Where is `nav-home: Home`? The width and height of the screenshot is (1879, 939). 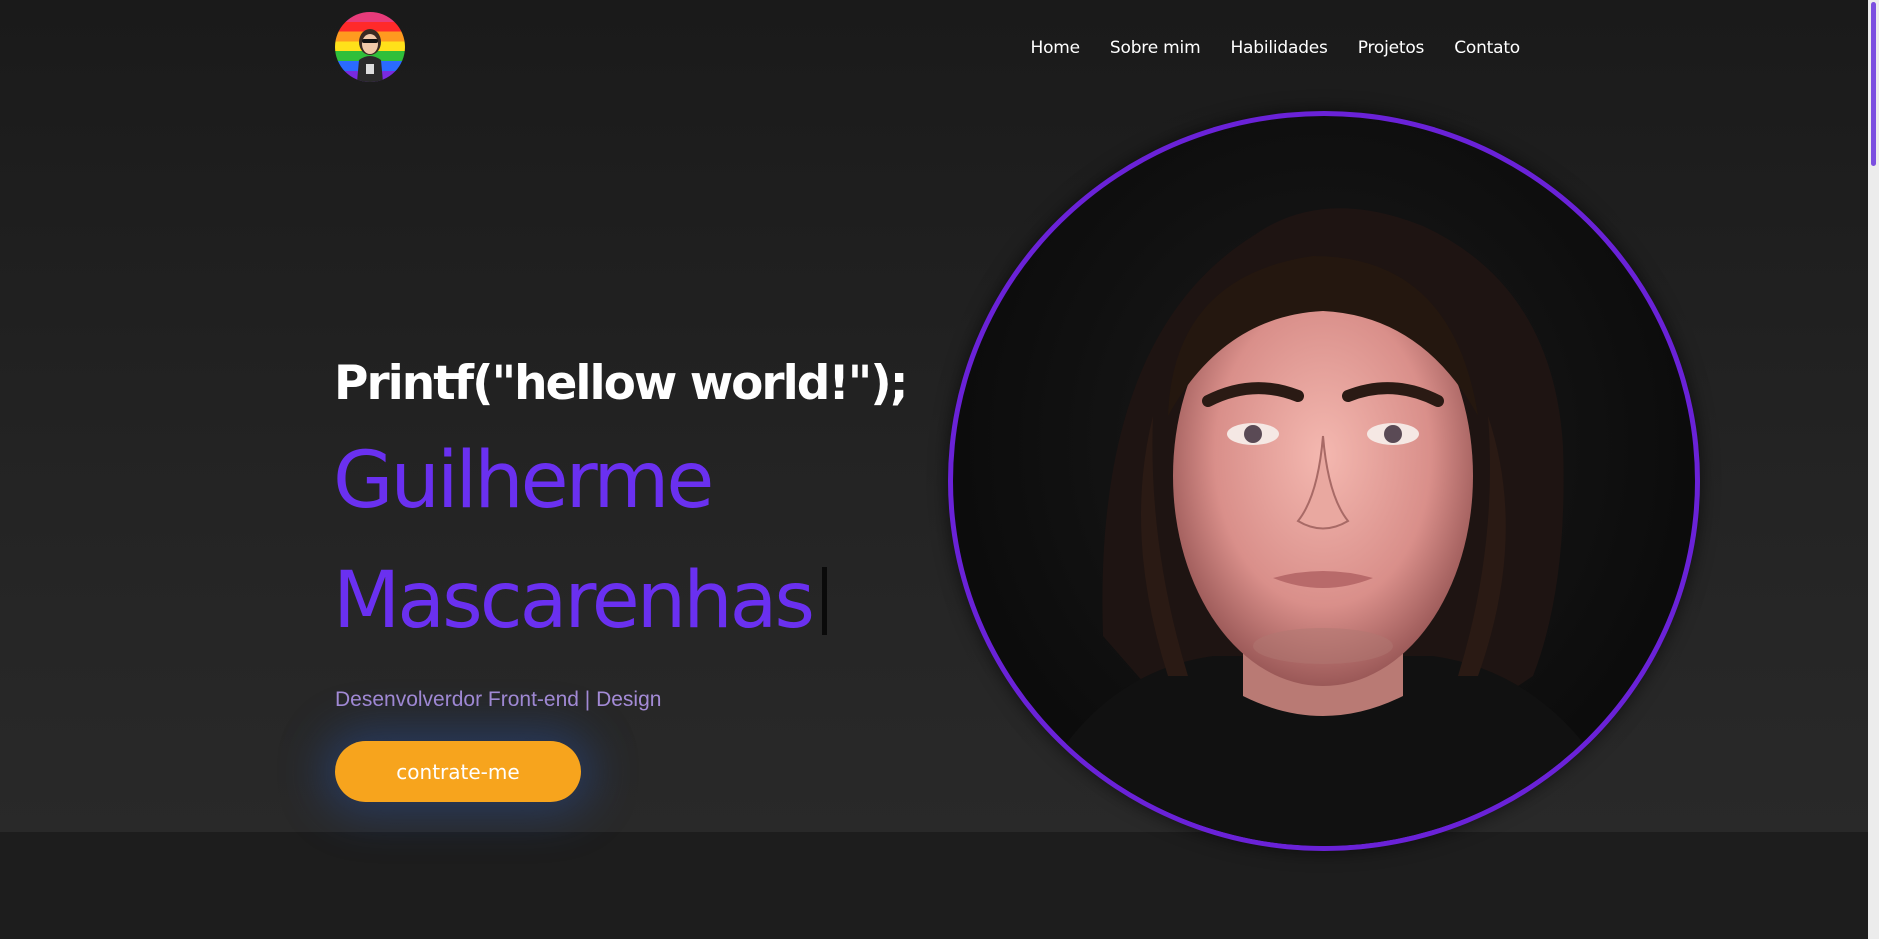 nav-home: Home is located at coordinates (1056, 48).